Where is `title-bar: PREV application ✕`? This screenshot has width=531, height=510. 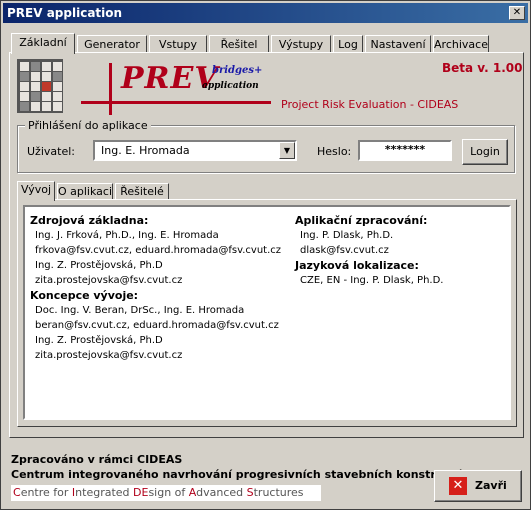
title-bar: PREV application ✕ is located at coordinates (265, 13).